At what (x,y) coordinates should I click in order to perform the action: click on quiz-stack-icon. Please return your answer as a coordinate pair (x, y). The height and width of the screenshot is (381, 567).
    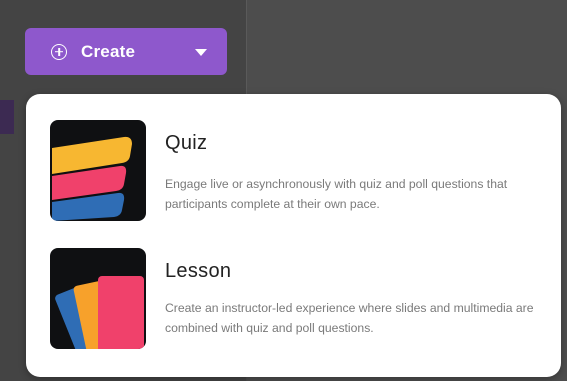
    Looking at the image, I should click on (98, 170).